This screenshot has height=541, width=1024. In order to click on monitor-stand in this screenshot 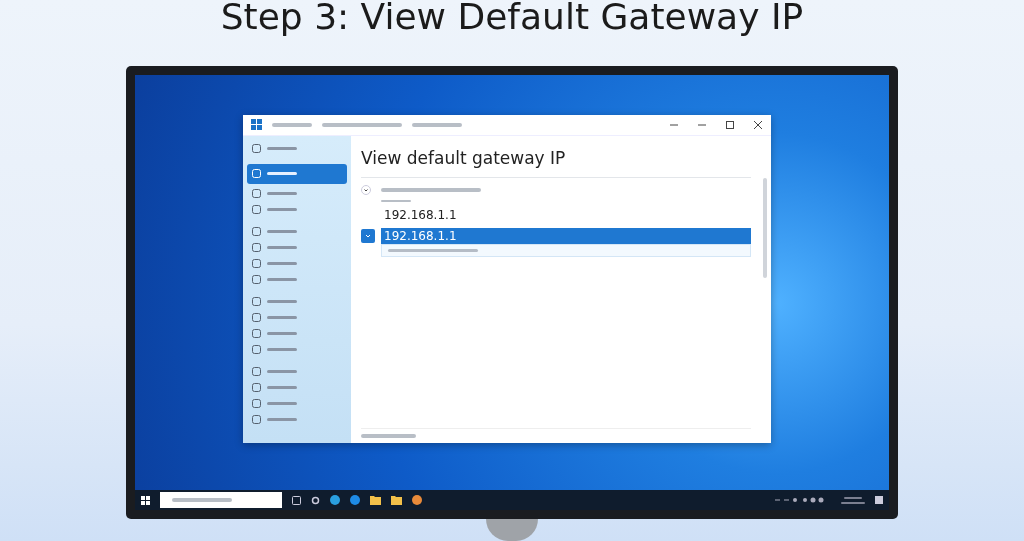, I will do `click(512, 530)`.